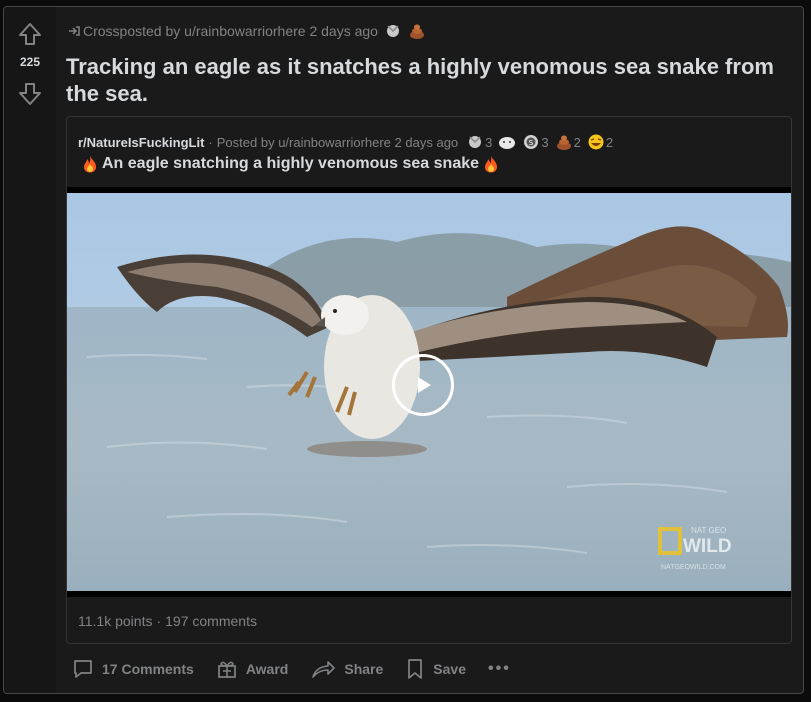 The height and width of the screenshot is (702, 811). I want to click on save-label: Save, so click(449, 669).